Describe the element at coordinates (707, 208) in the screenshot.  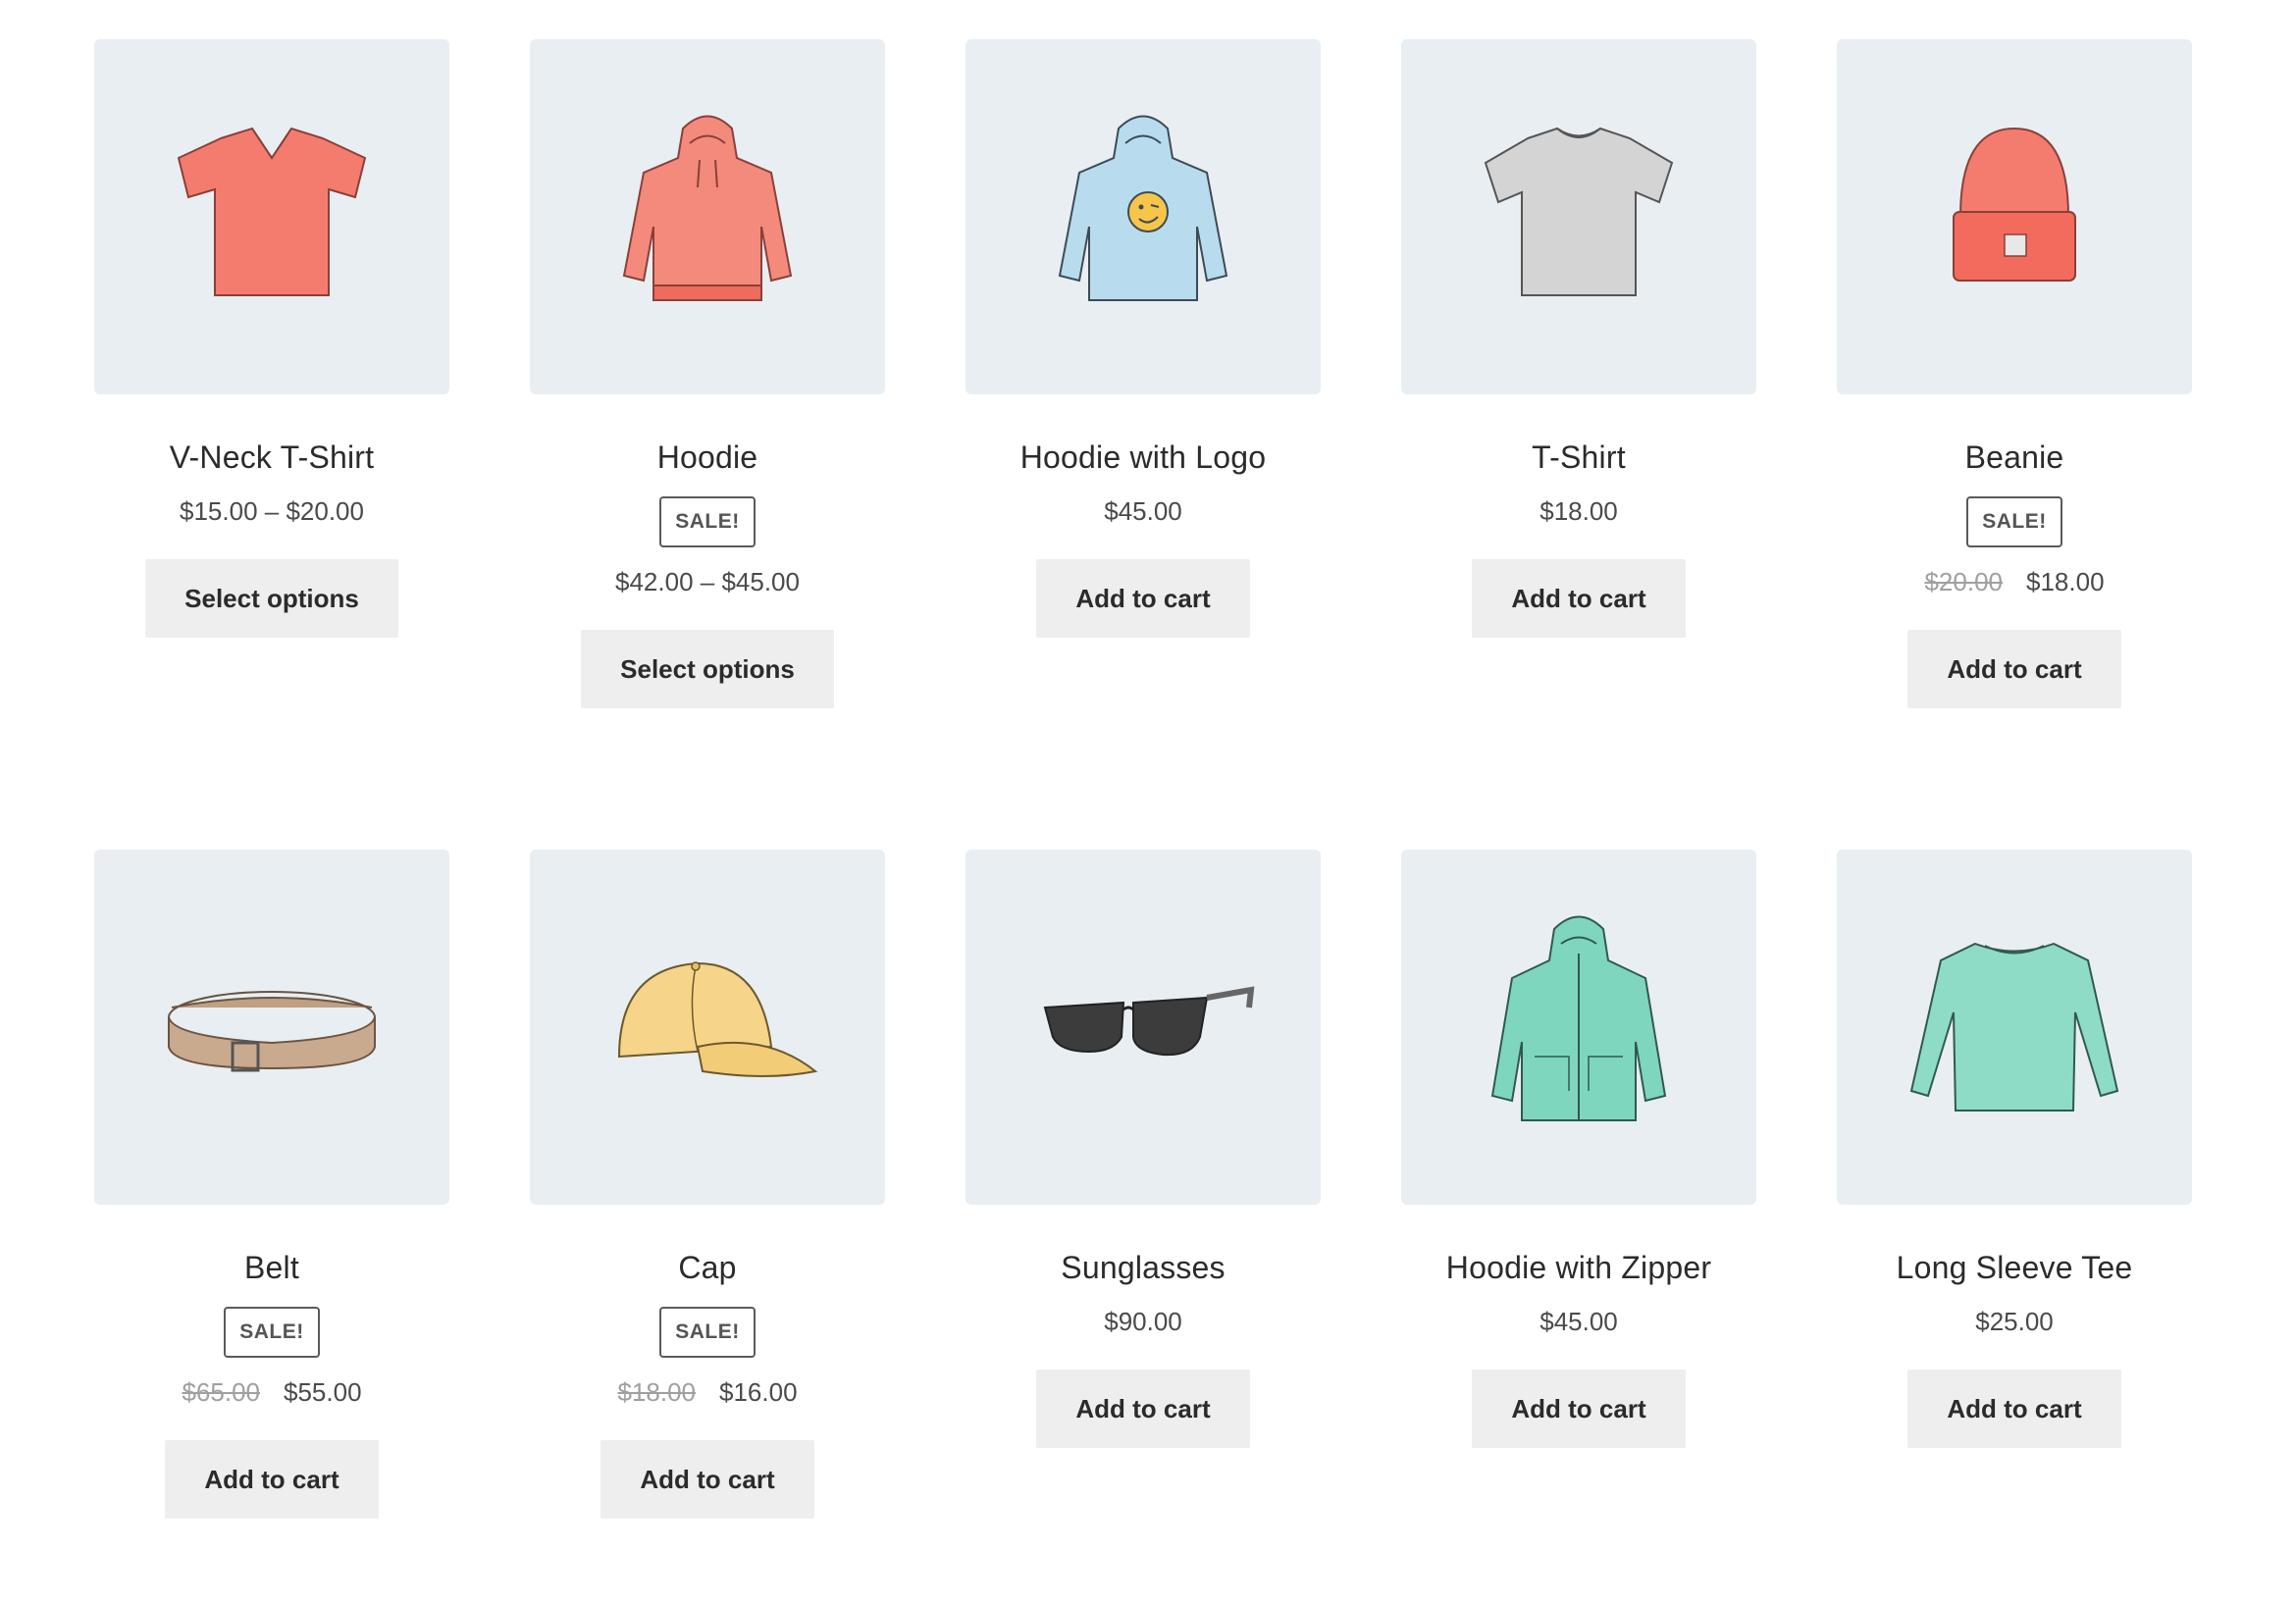
I see `hoodie-icon` at that location.